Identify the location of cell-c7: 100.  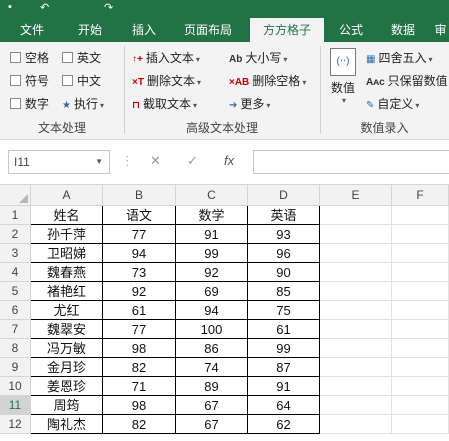
(212, 329).